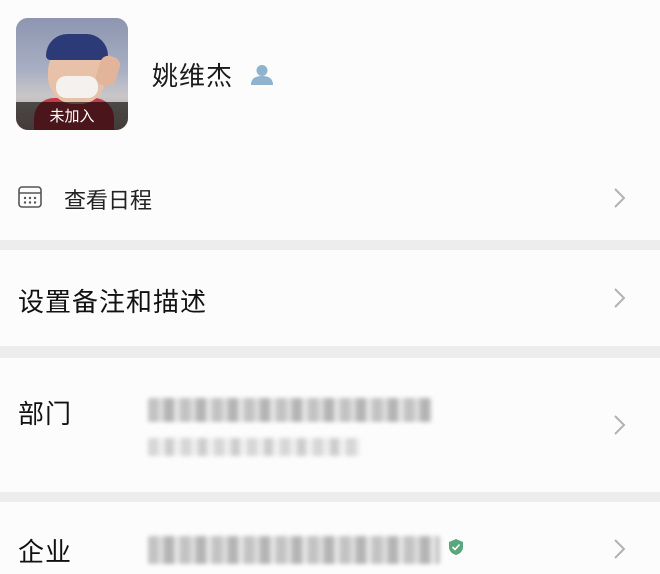 The height and width of the screenshot is (574, 660). What do you see at coordinates (254, 447) in the screenshot?
I see `department-subtext-redacted` at bounding box center [254, 447].